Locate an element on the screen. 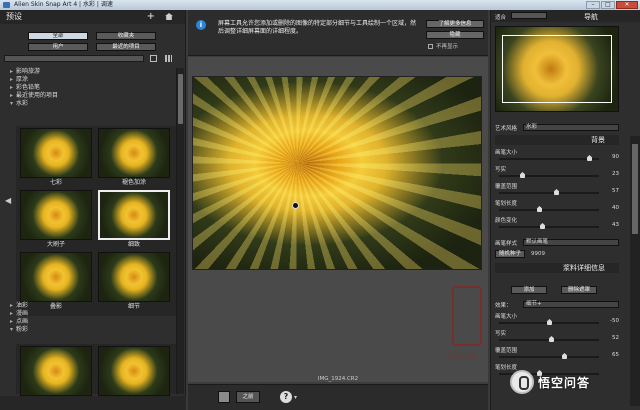 This screenshot has height=410, width=640. background-slider: 覆盖范围 57 is located at coordinates (557, 190).